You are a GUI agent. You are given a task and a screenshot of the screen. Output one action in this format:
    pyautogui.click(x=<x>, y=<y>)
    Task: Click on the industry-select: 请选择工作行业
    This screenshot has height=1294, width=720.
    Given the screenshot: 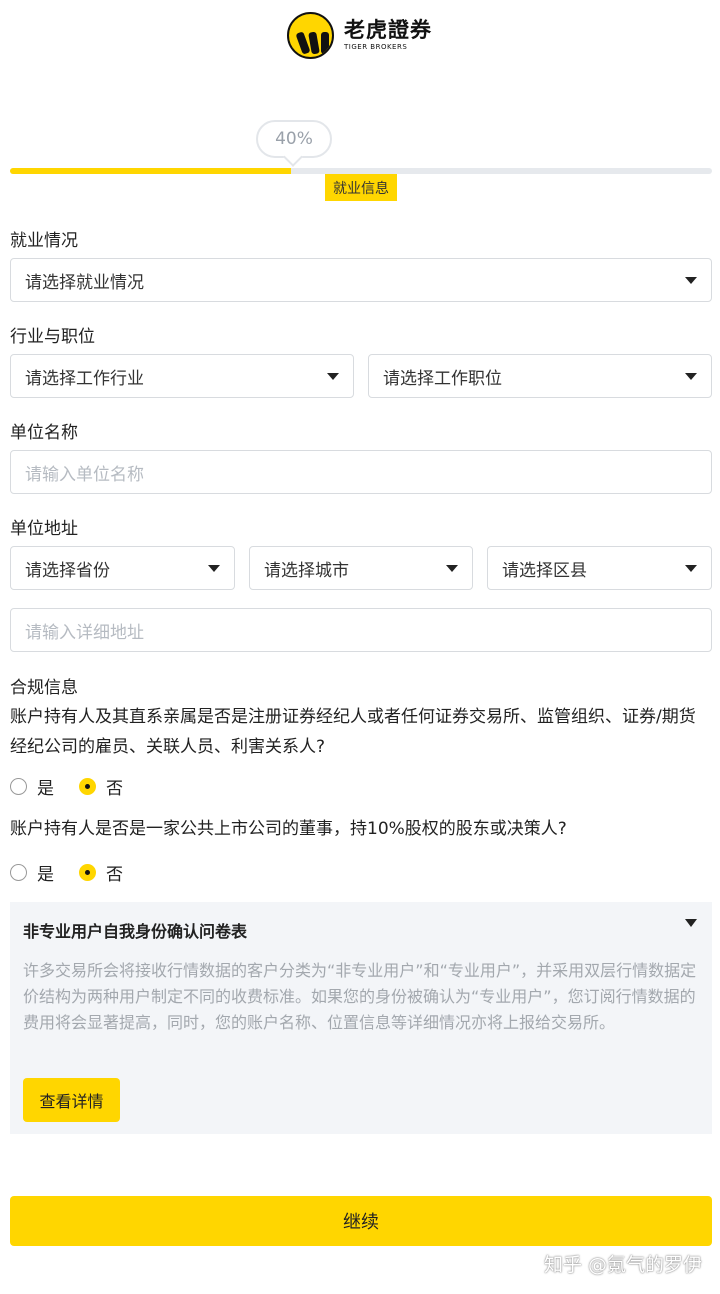 What is the action you would take?
    pyautogui.click(x=182, y=376)
    